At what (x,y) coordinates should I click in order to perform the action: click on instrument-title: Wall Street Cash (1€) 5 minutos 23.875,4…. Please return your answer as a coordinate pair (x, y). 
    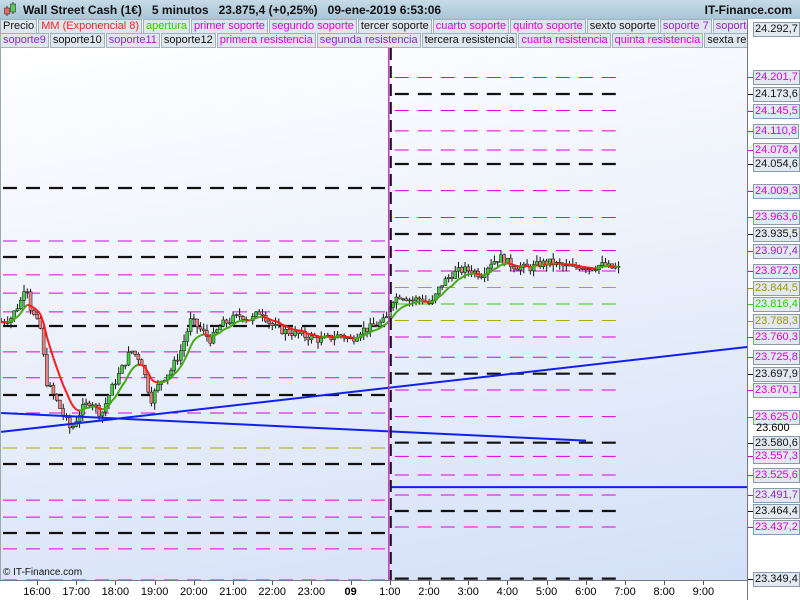
    Looking at the image, I should click on (232, 10).